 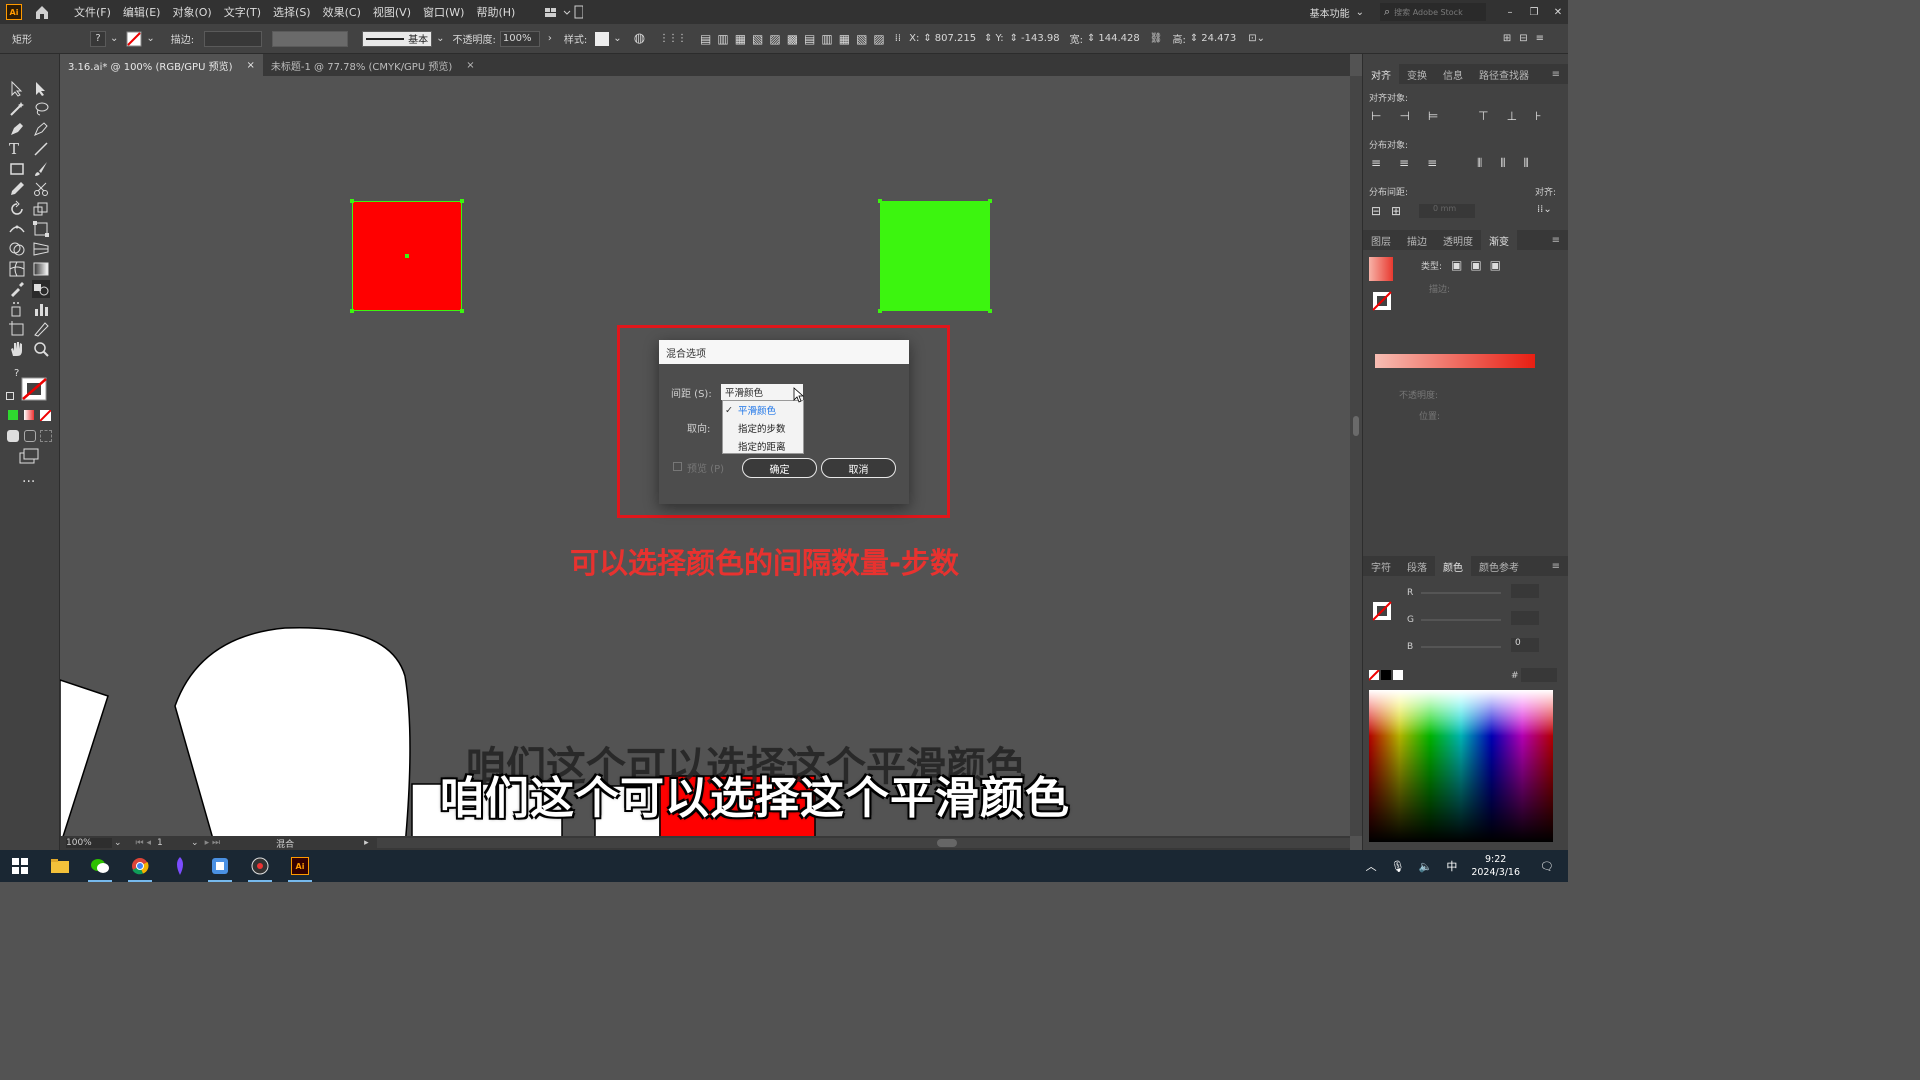 What do you see at coordinates (17, 329) in the screenshot?
I see `artboard-tool-icon` at bounding box center [17, 329].